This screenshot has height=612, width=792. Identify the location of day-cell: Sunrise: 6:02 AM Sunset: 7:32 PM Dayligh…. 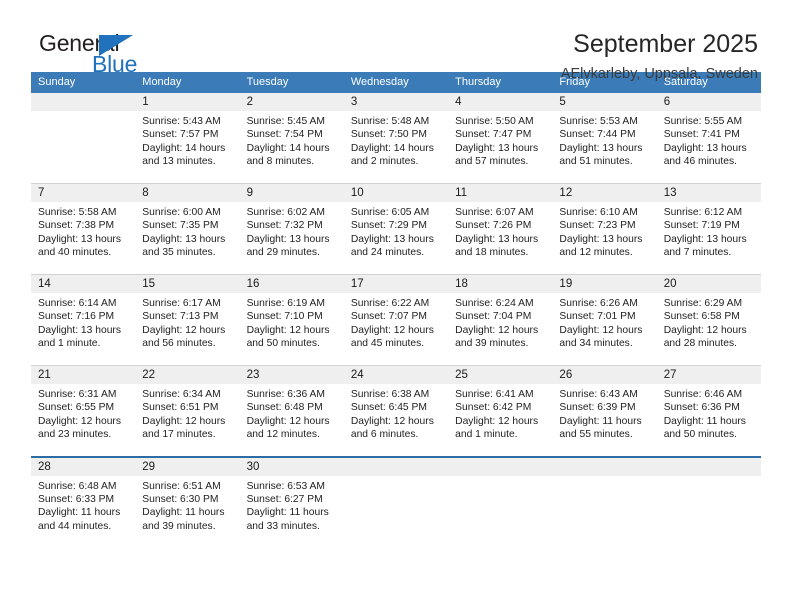
(292, 238).